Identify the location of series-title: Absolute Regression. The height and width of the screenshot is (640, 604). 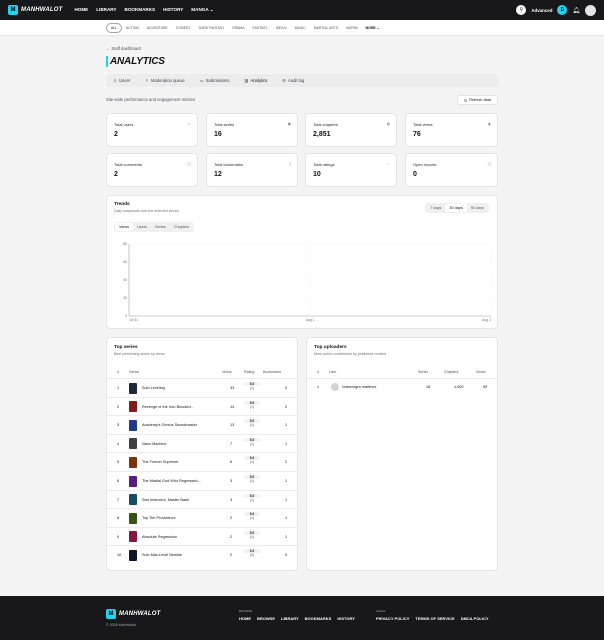
(159, 537).